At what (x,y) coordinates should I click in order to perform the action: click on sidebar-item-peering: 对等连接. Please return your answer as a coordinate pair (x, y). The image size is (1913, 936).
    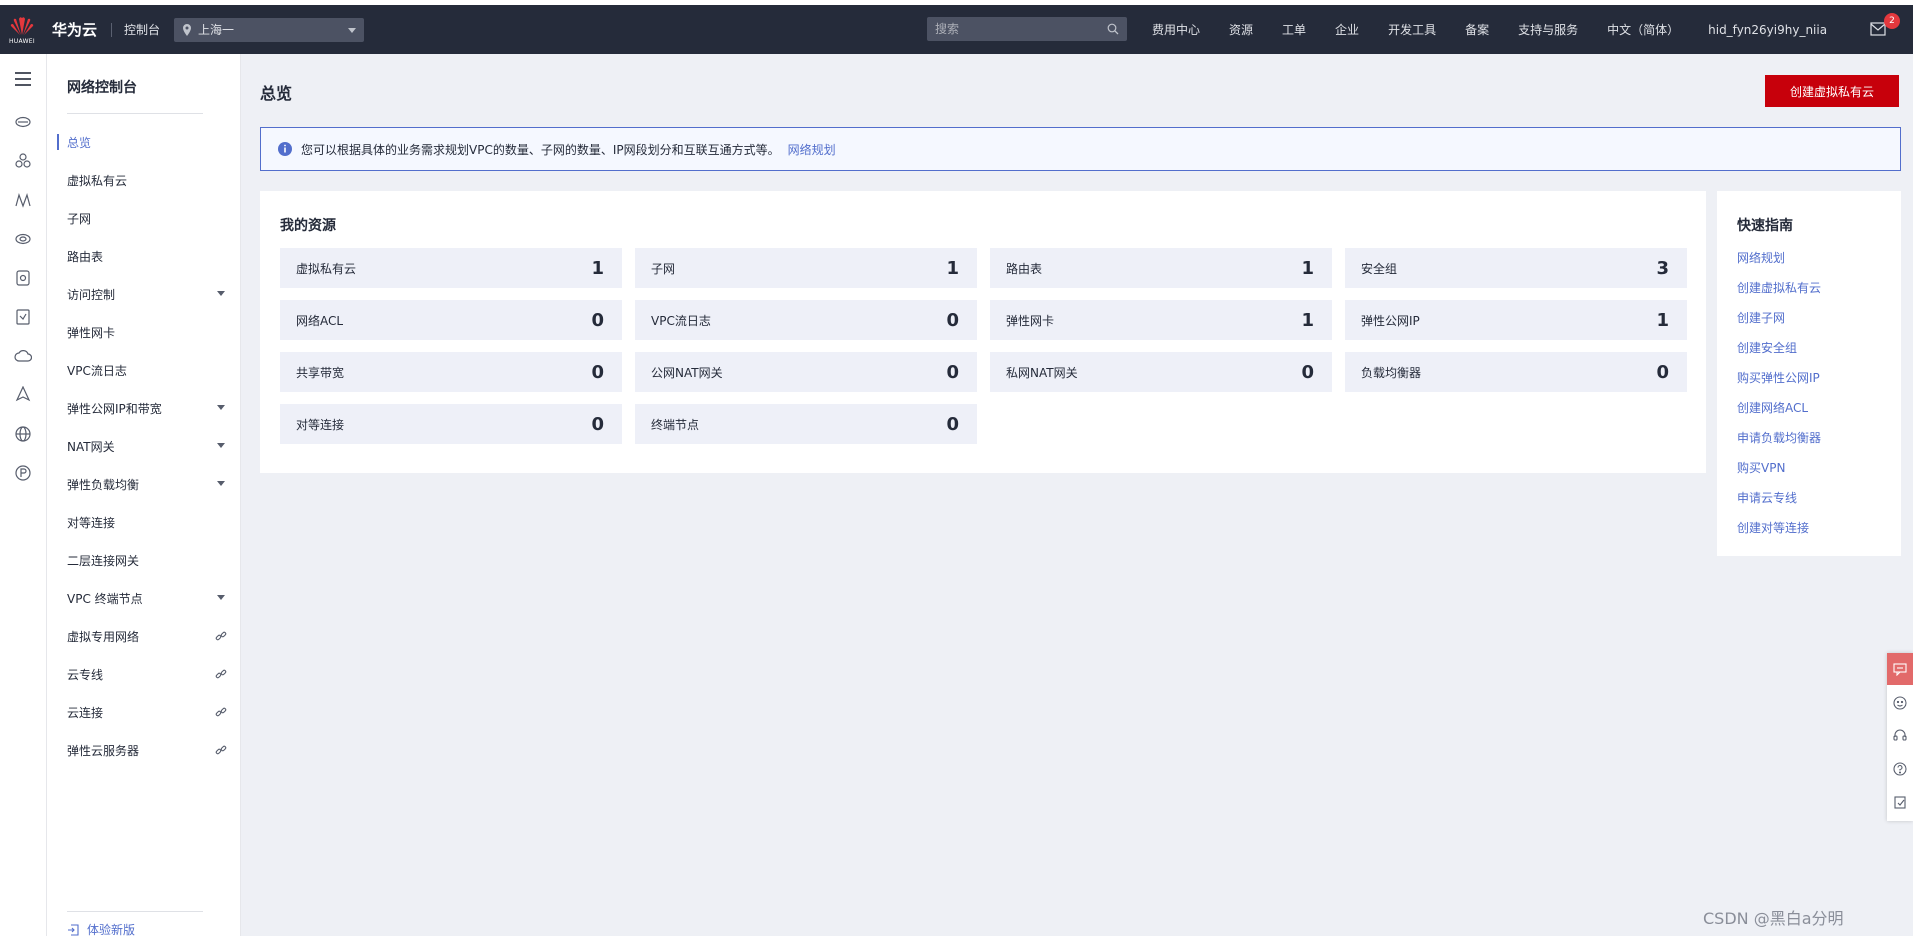
    Looking at the image, I should click on (147, 522).